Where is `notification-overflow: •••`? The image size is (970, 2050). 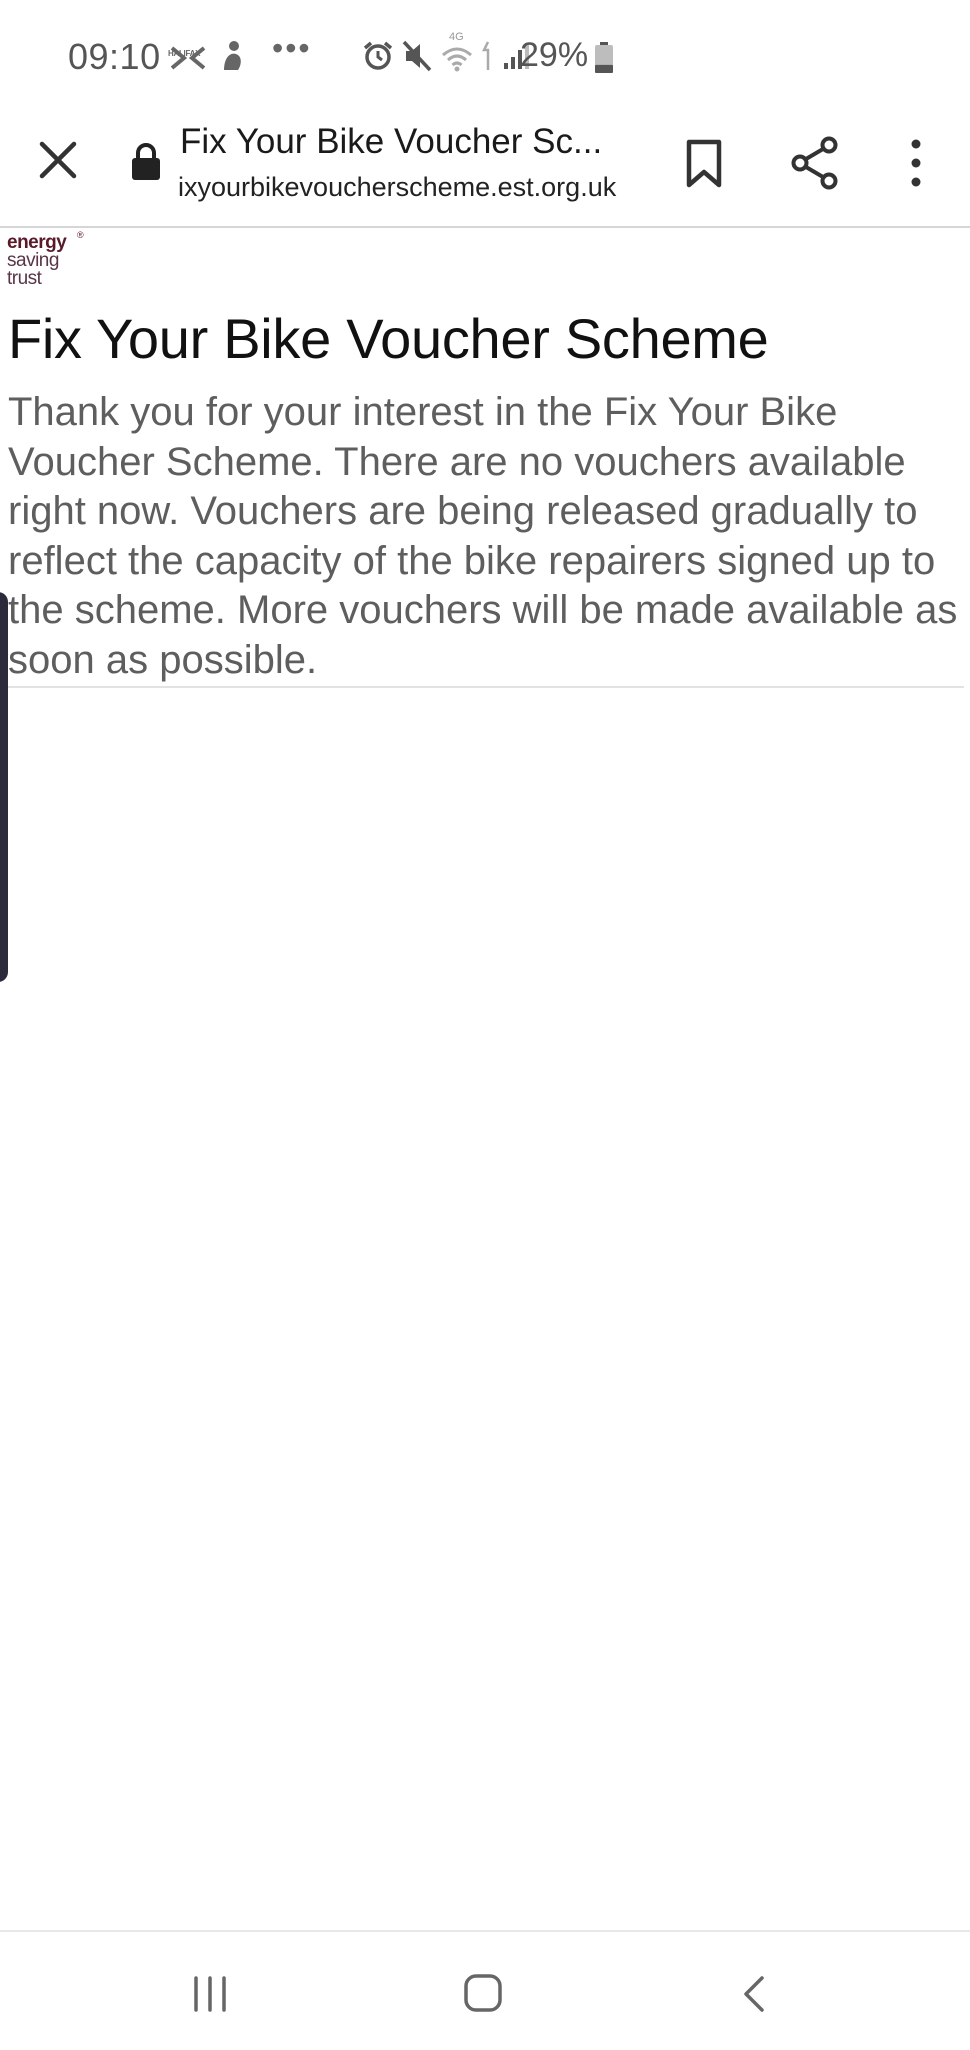 notification-overflow: ••• is located at coordinates (292, 48).